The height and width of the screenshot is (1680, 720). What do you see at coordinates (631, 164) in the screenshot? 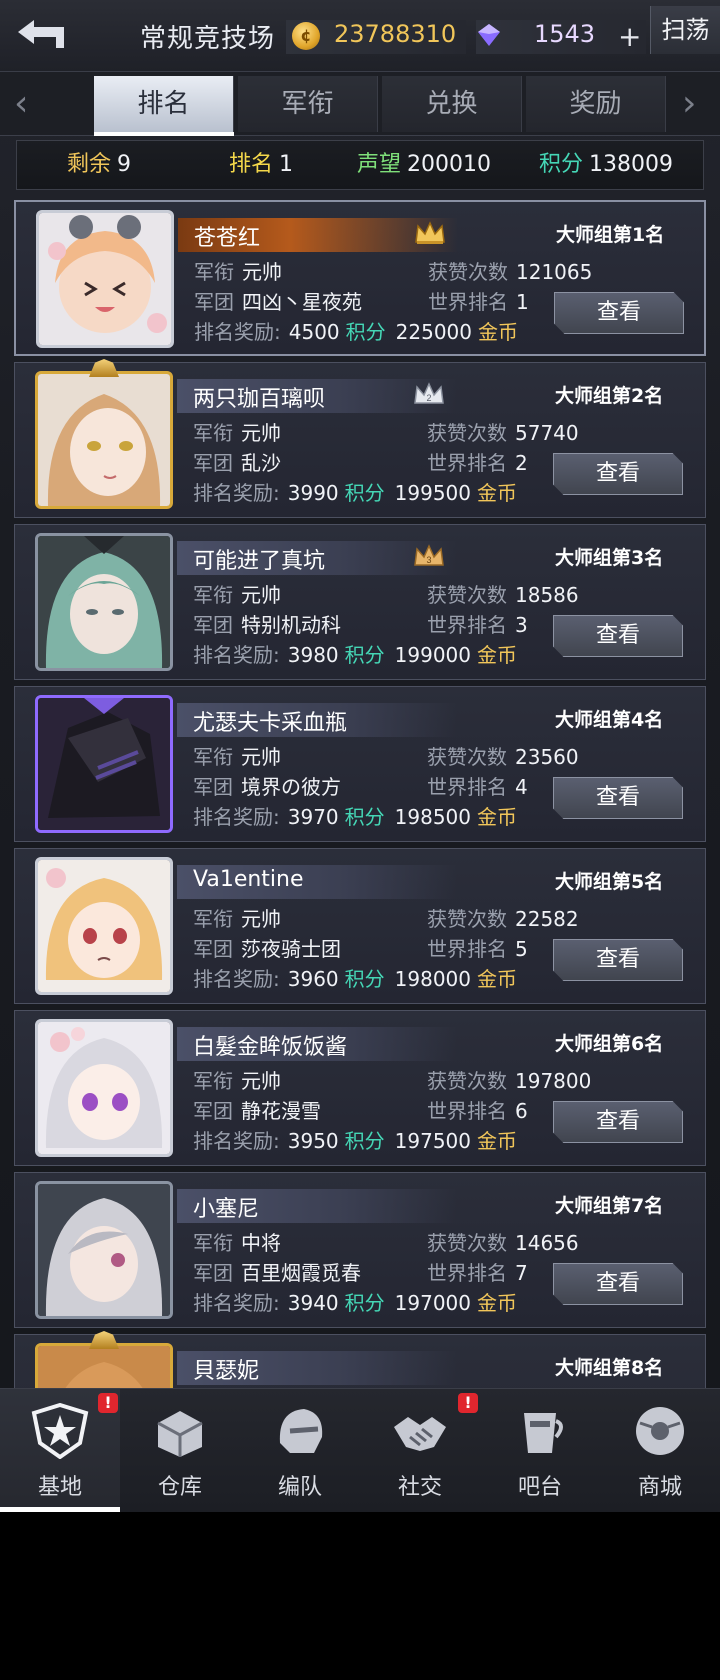
I see `stat-points-value: 138009` at bounding box center [631, 164].